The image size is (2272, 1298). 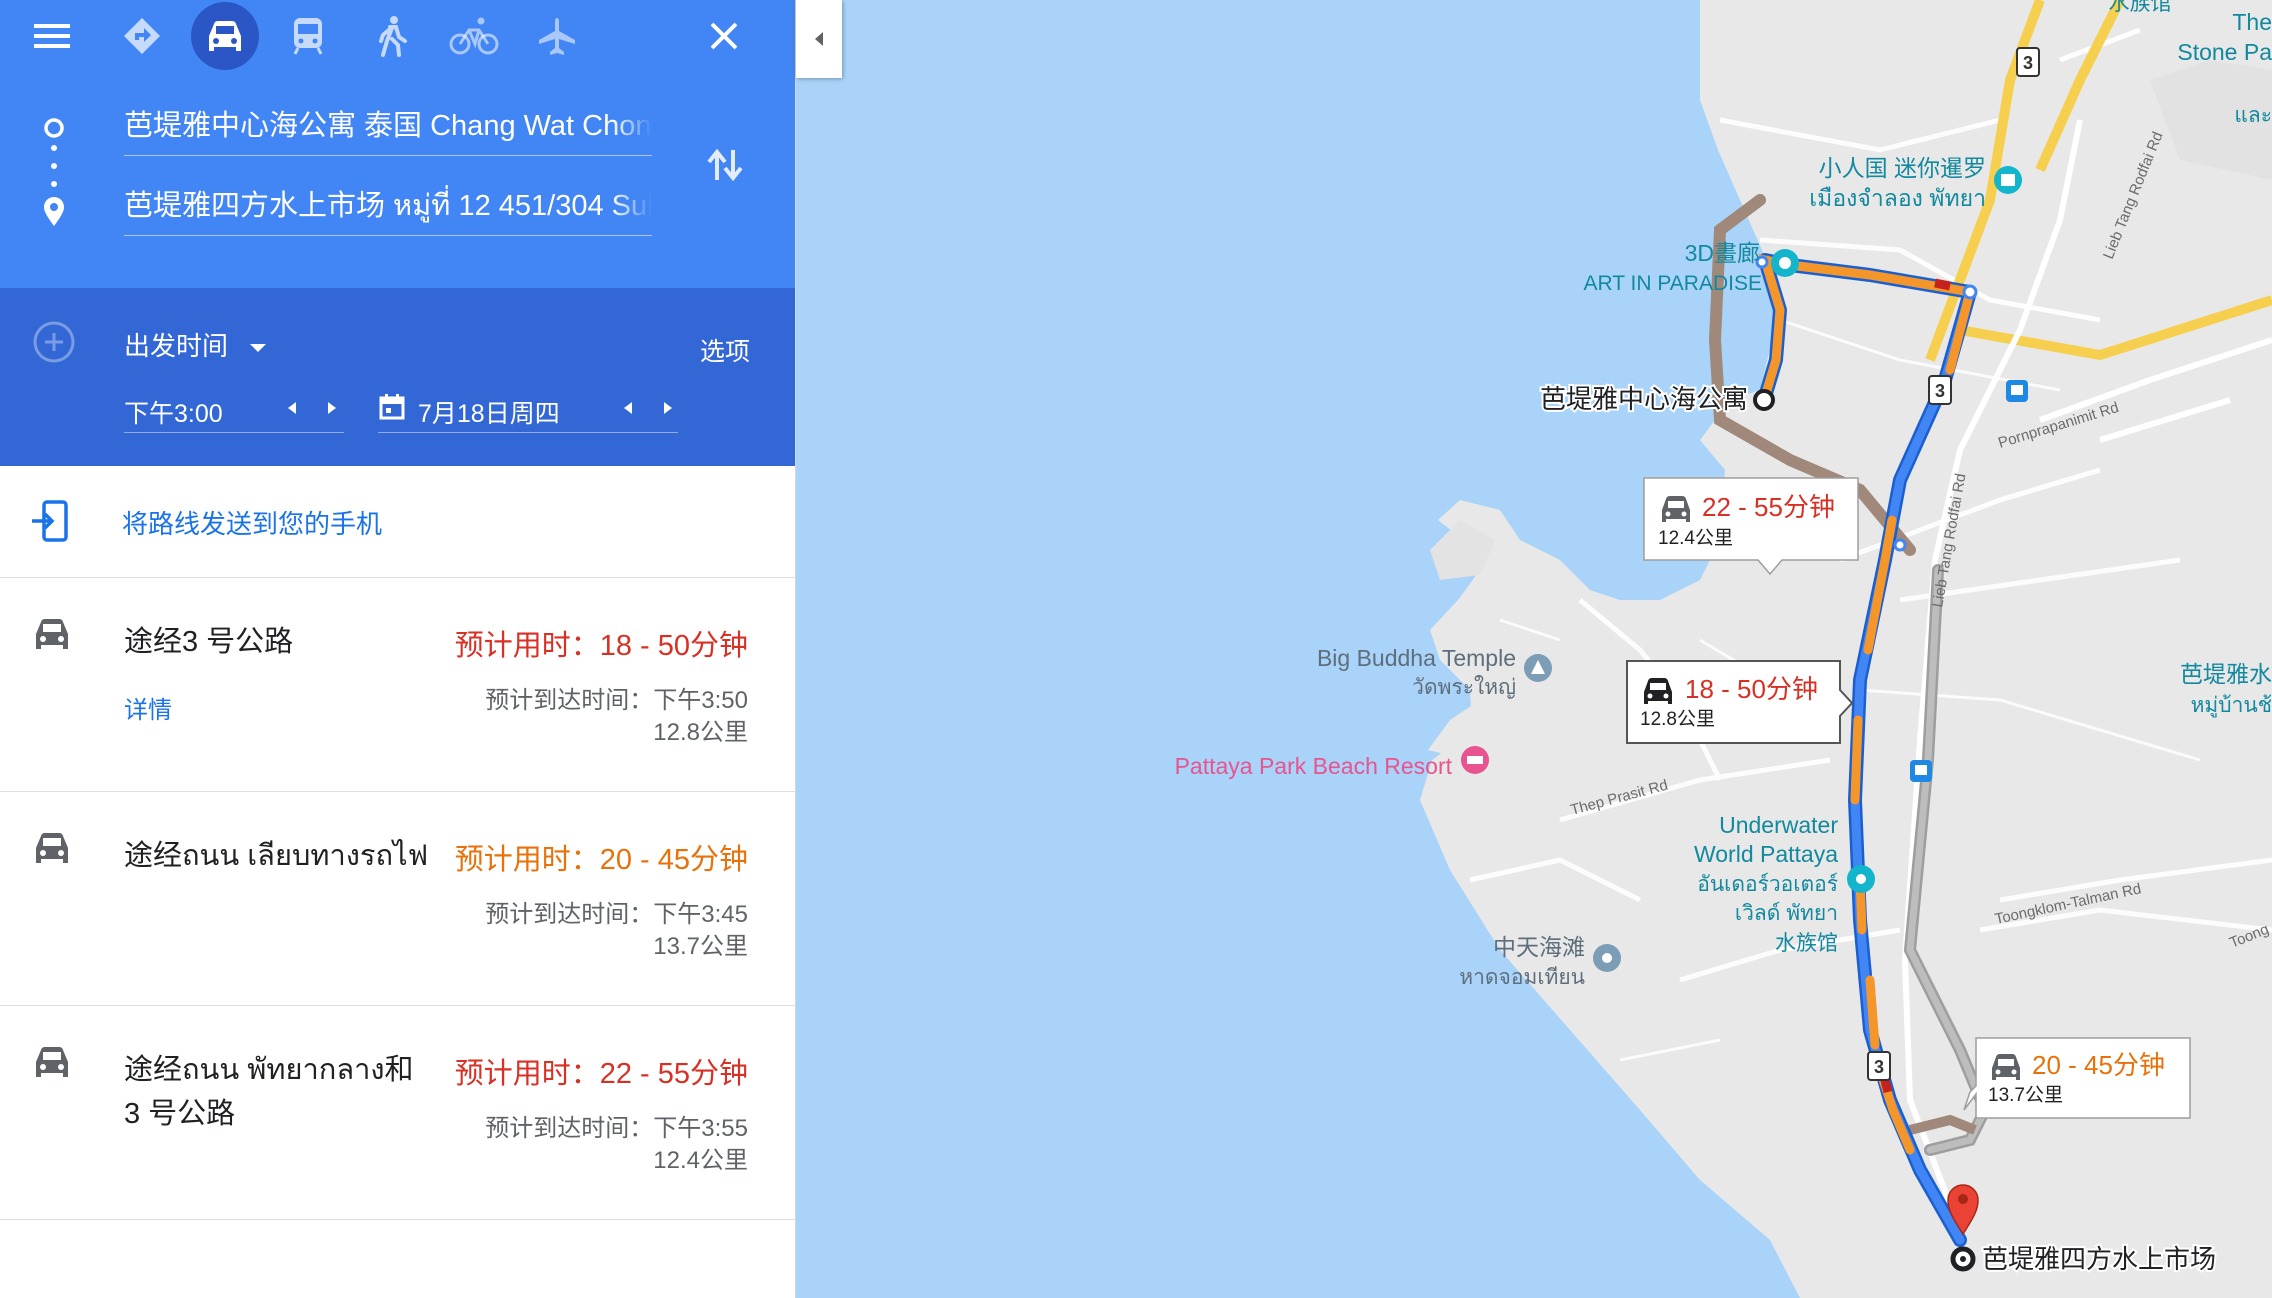 I want to click on depart-options: 出发时间 选项 下午3:00 7月18日周四, so click(x=397, y=377).